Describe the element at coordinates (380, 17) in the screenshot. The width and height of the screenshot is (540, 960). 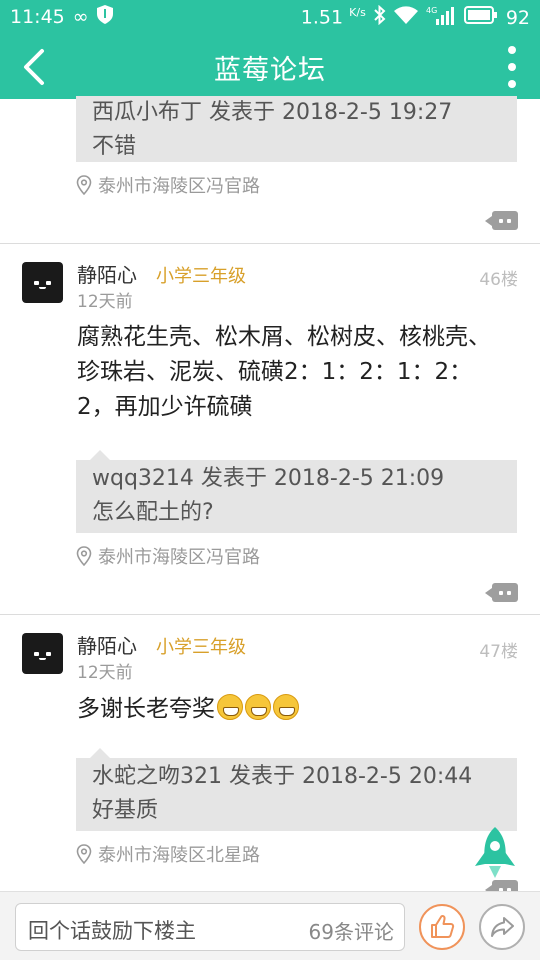
I see `bluetooth-icon` at that location.